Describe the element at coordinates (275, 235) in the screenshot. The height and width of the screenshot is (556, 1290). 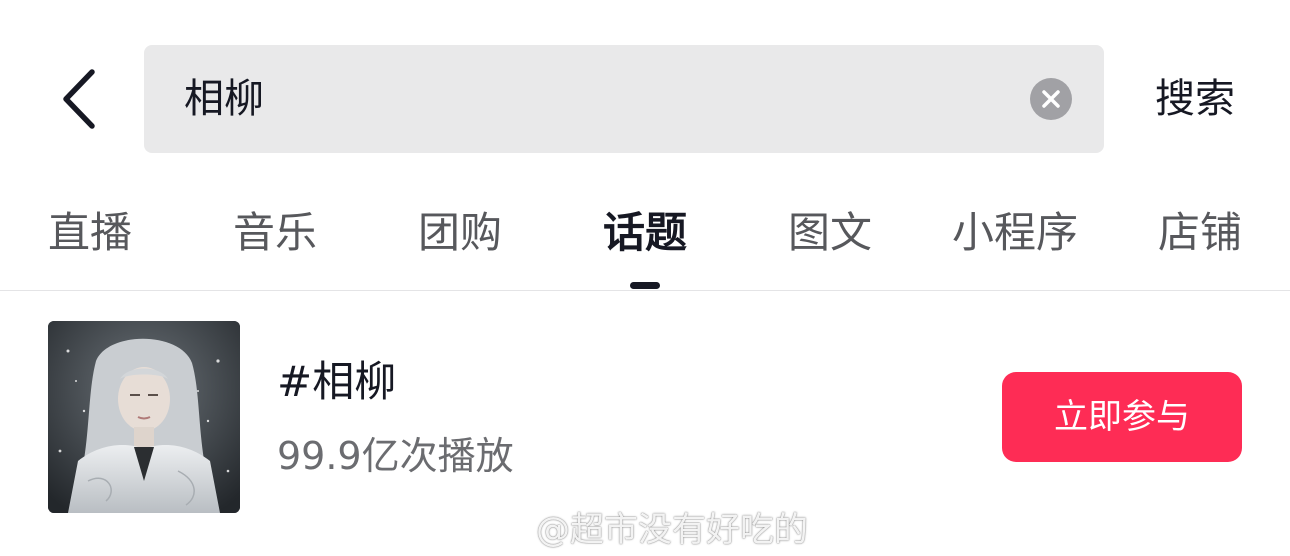
I see `tab-music: 音乐` at that location.